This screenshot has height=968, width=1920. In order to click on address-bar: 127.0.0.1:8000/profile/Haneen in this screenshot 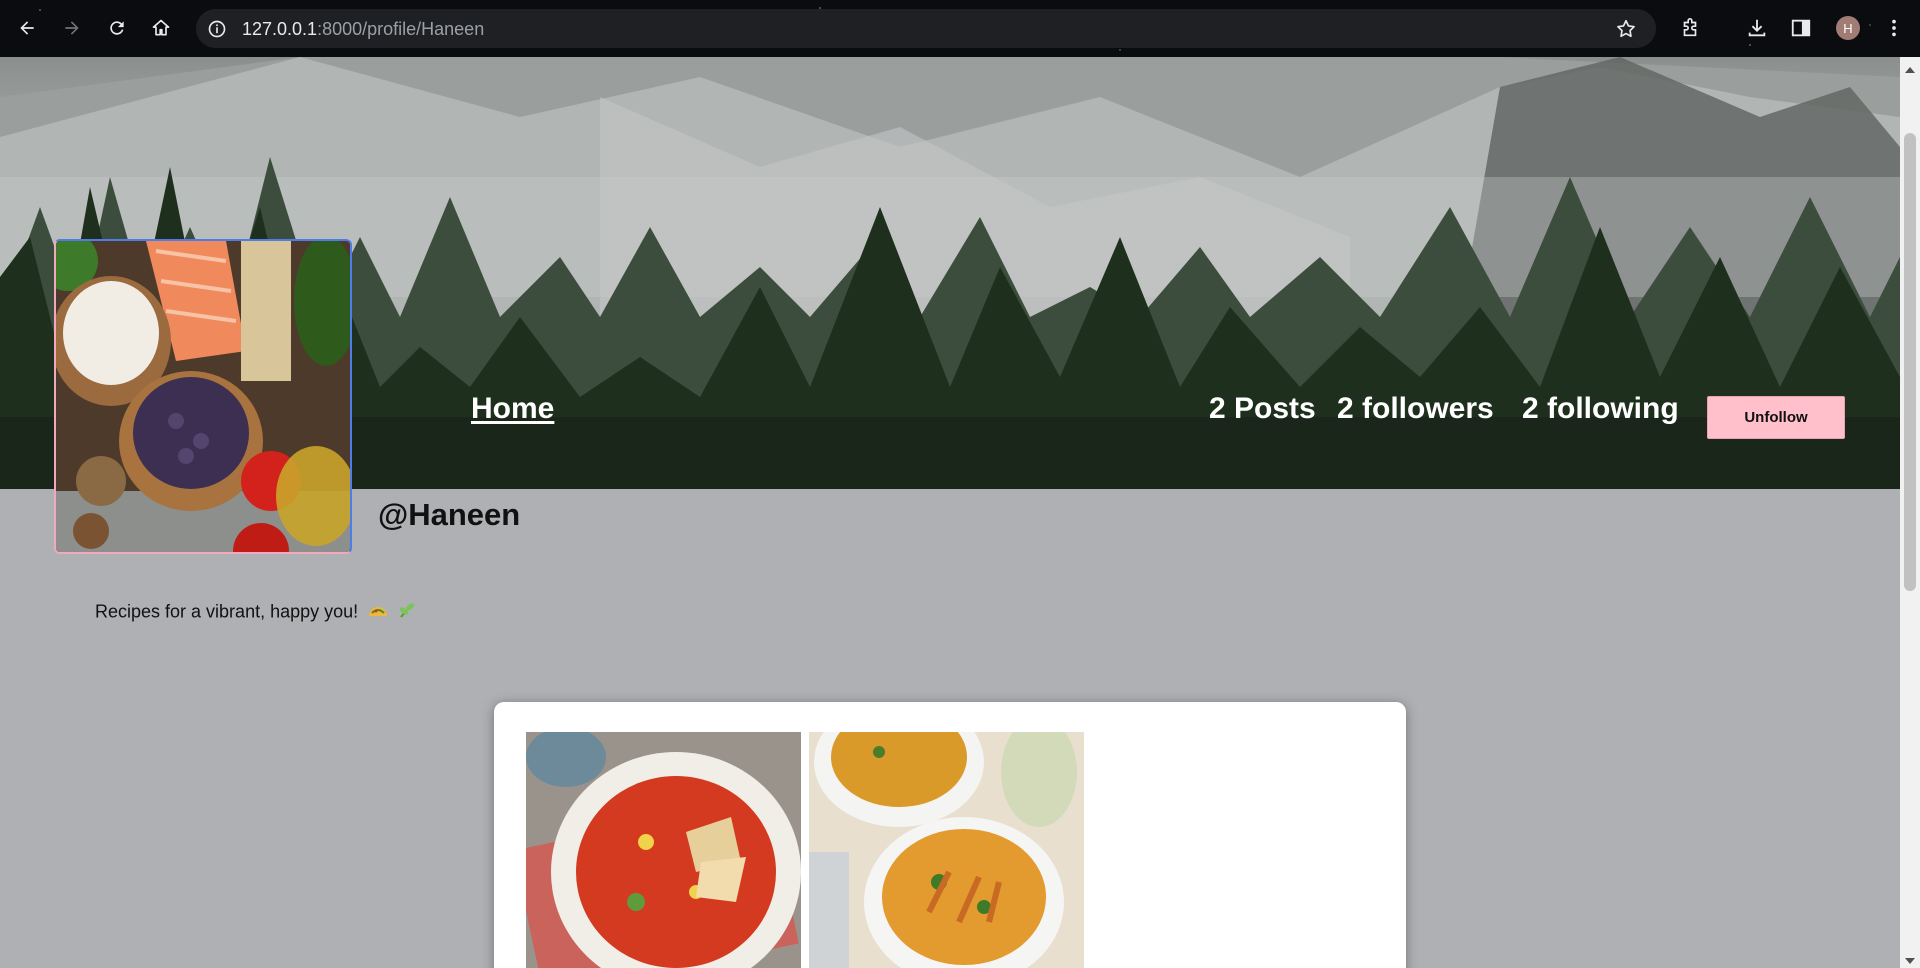, I will do `click(926, 28)`.